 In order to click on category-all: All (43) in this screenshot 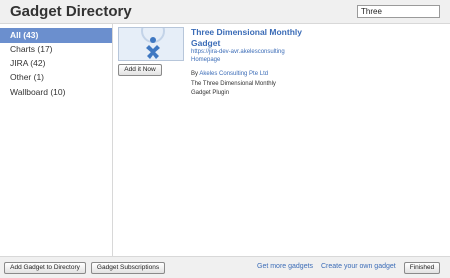, I will do `click(56, 35)`.